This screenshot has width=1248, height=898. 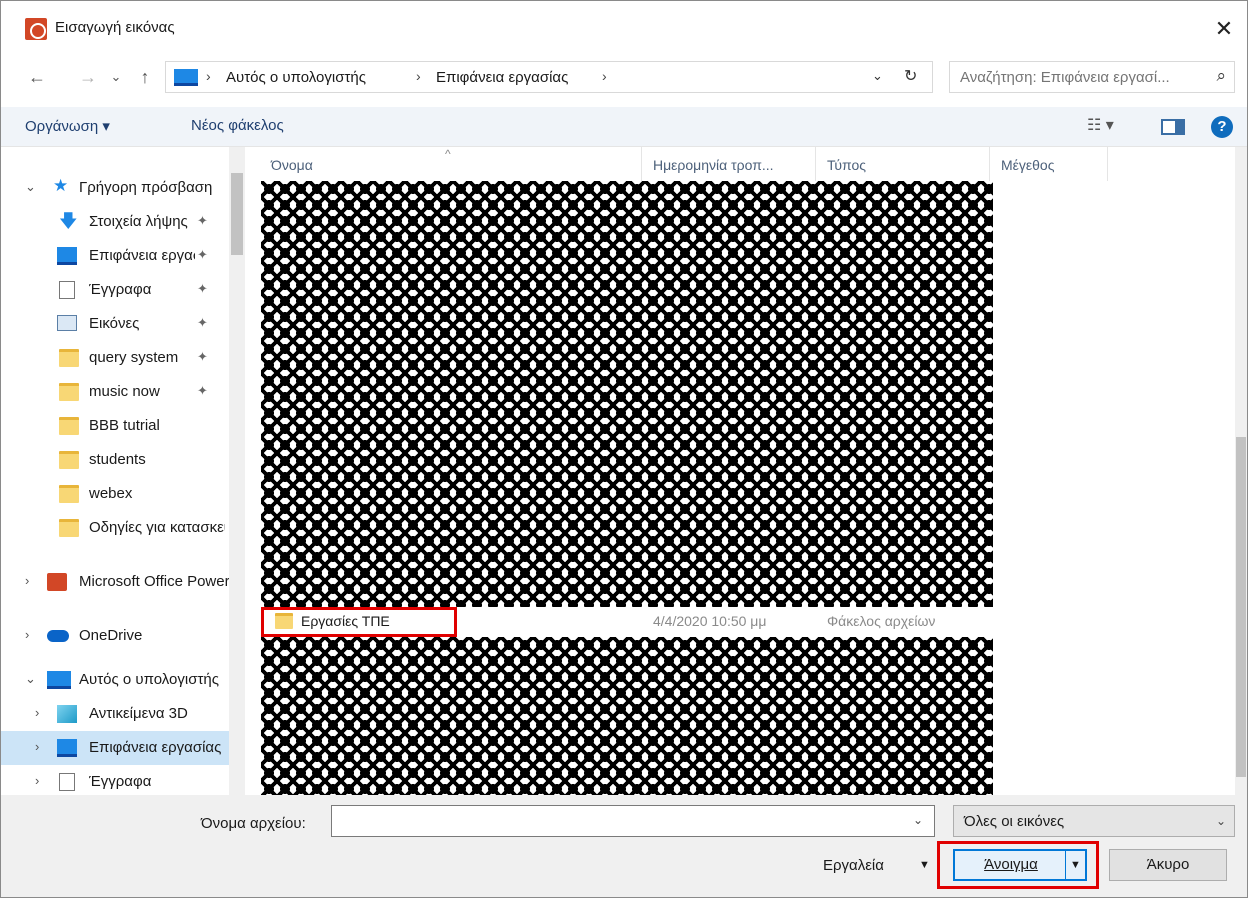 What do you see at coordinates (61, 185) in the screenshot?
I see `star-icon: ★` at bounding box center [61, 185].